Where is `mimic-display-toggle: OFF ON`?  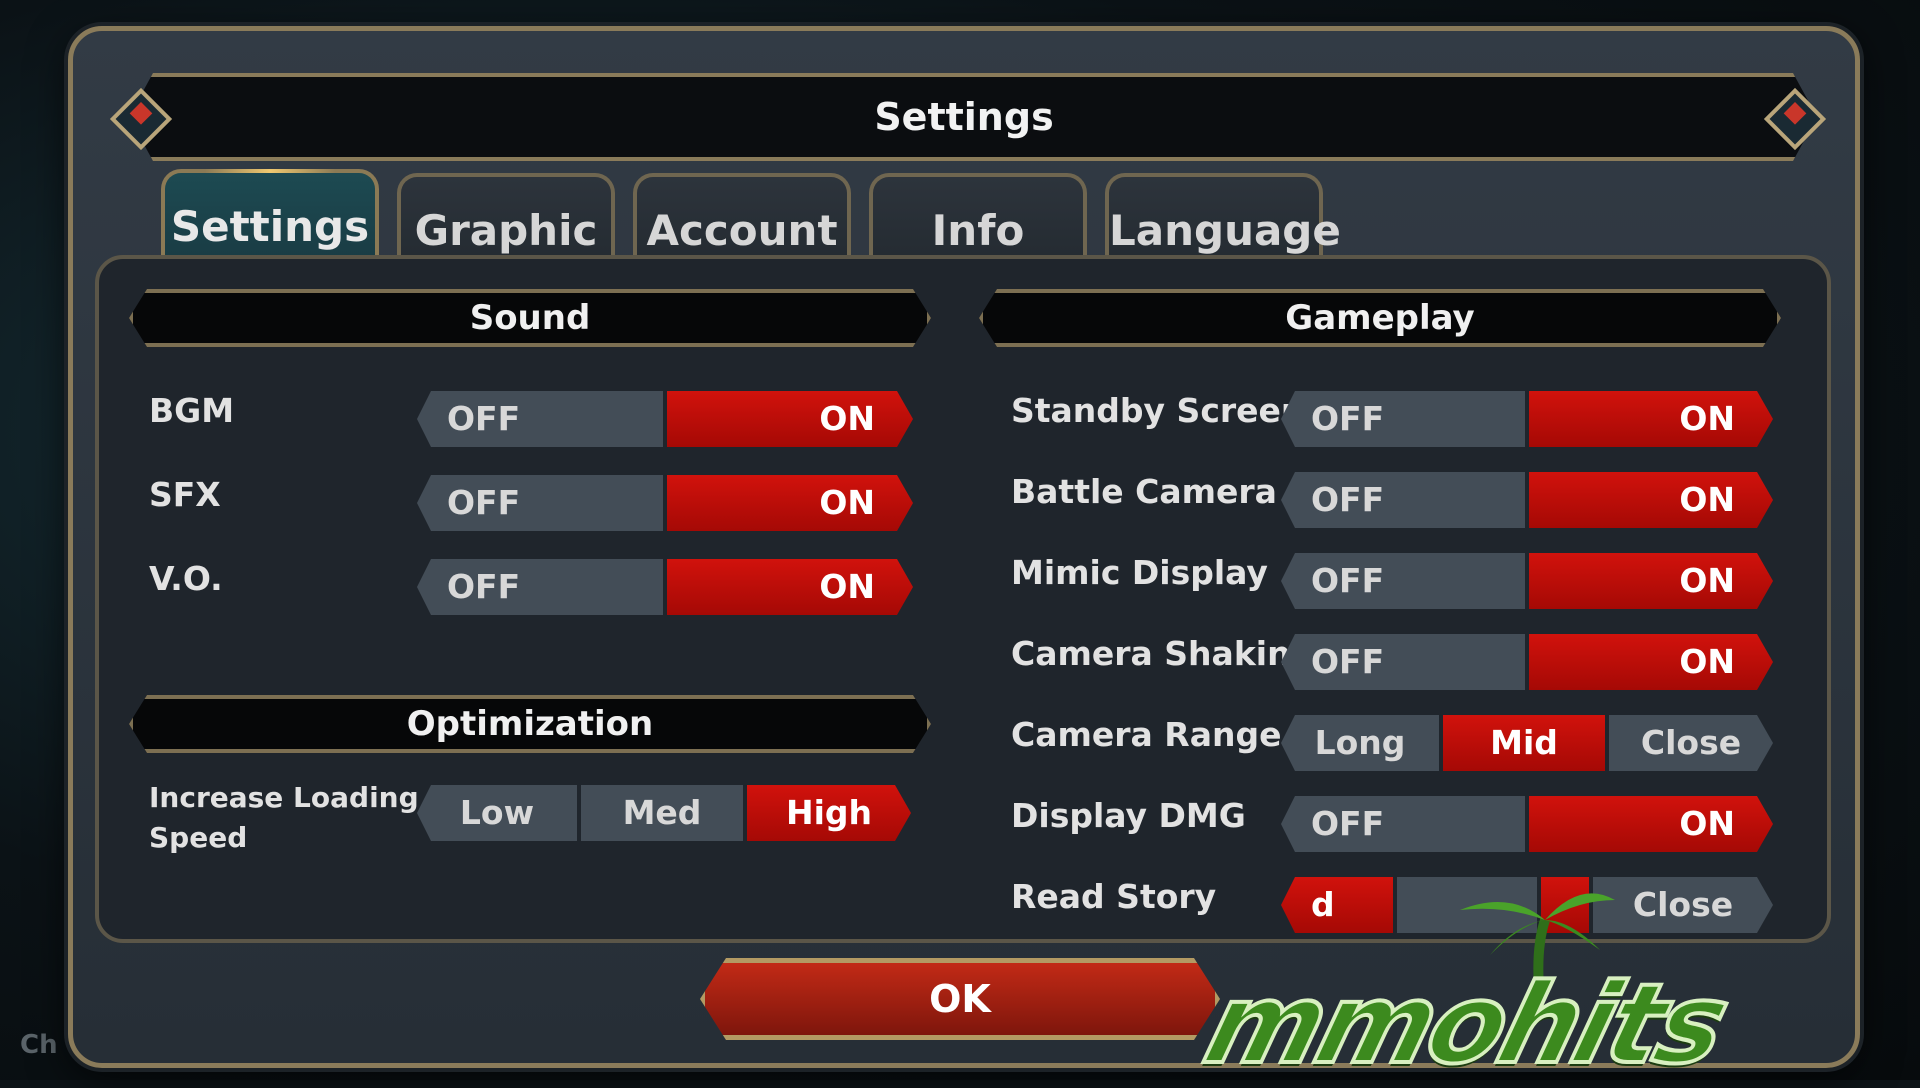 mimic-display-toggle: OFF ON is located at coordinates (1527, 581).